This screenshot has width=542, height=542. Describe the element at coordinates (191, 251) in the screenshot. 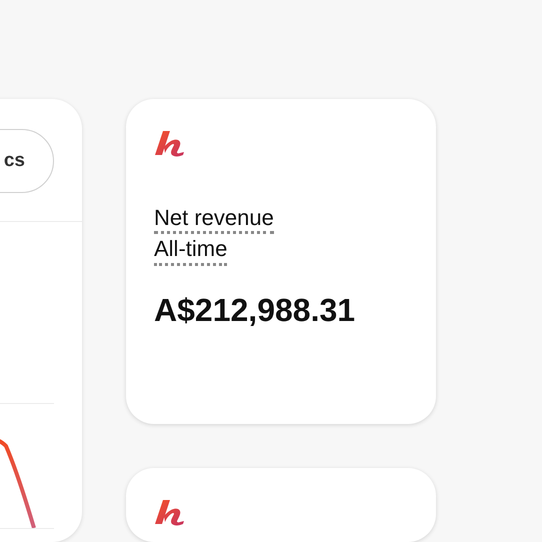

I see `period-label: All-time` at that location.